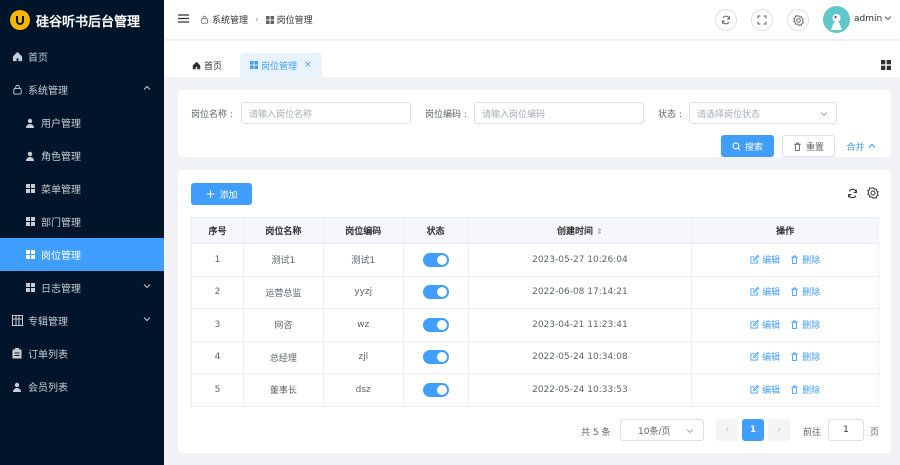  What do you see at coordinates (82, 353) in the screenshot?
I see `sidebar-item-orders: 订单列表` at bounding box center [82, 353].